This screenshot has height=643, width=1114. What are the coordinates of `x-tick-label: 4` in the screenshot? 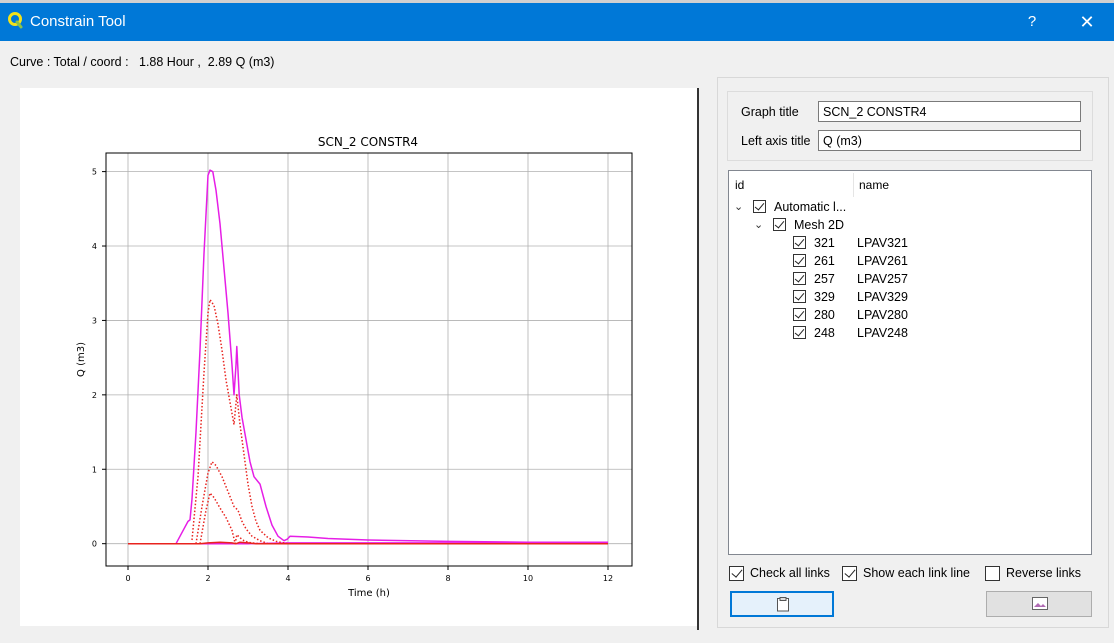 It's located at (287, 578).